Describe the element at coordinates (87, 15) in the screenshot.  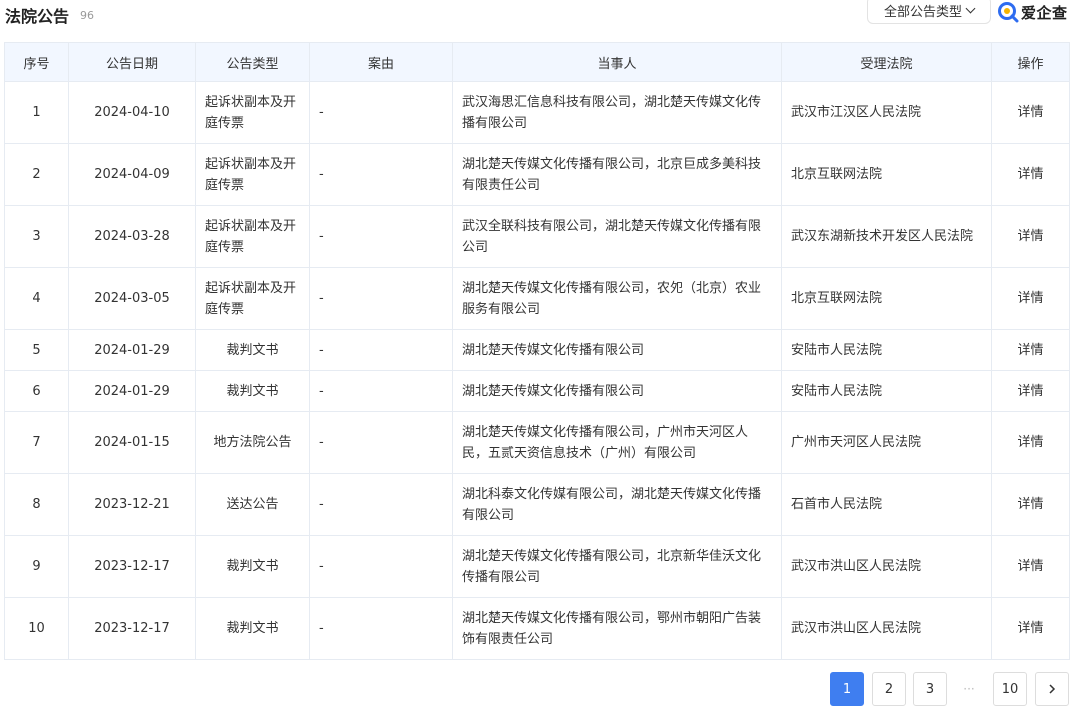
I see `notice-count: 96` at that location.